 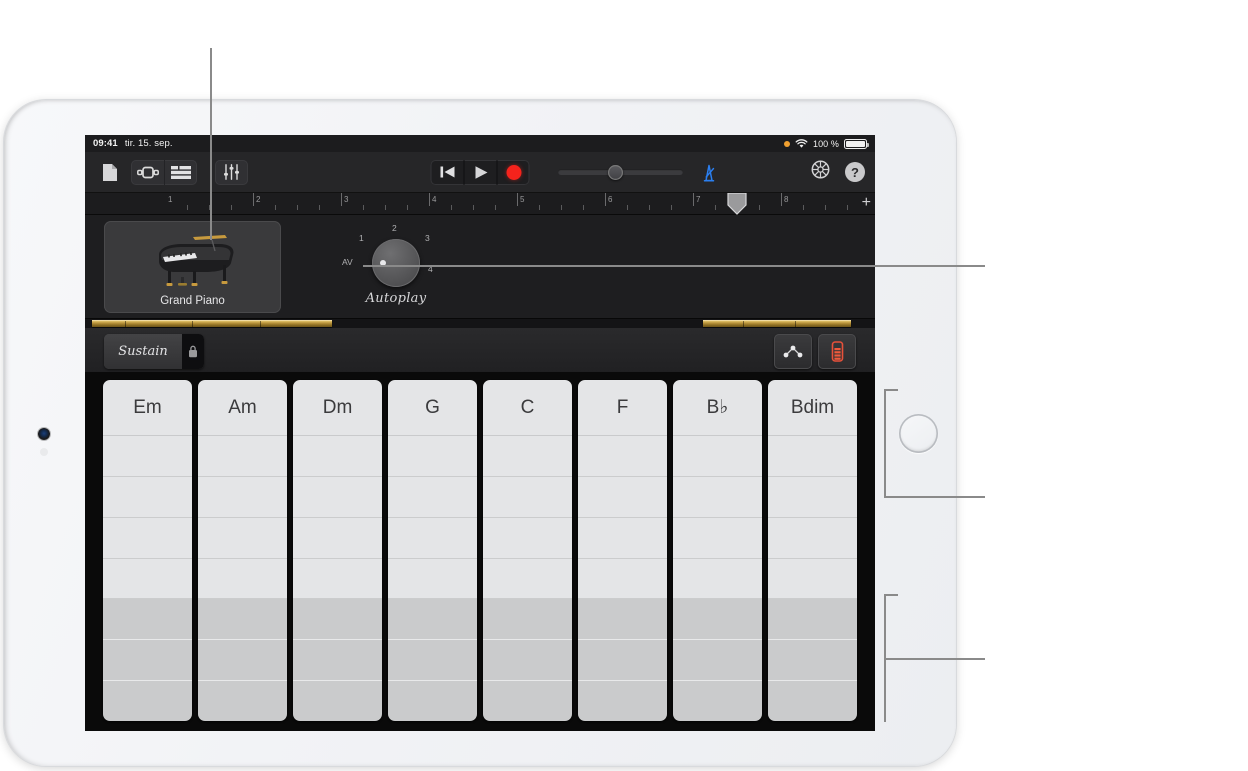 What do you see at coordinates (812, 408) in the screenshot?
I see `chord-strip-header: Bdim` at bounding box center [812, 408].